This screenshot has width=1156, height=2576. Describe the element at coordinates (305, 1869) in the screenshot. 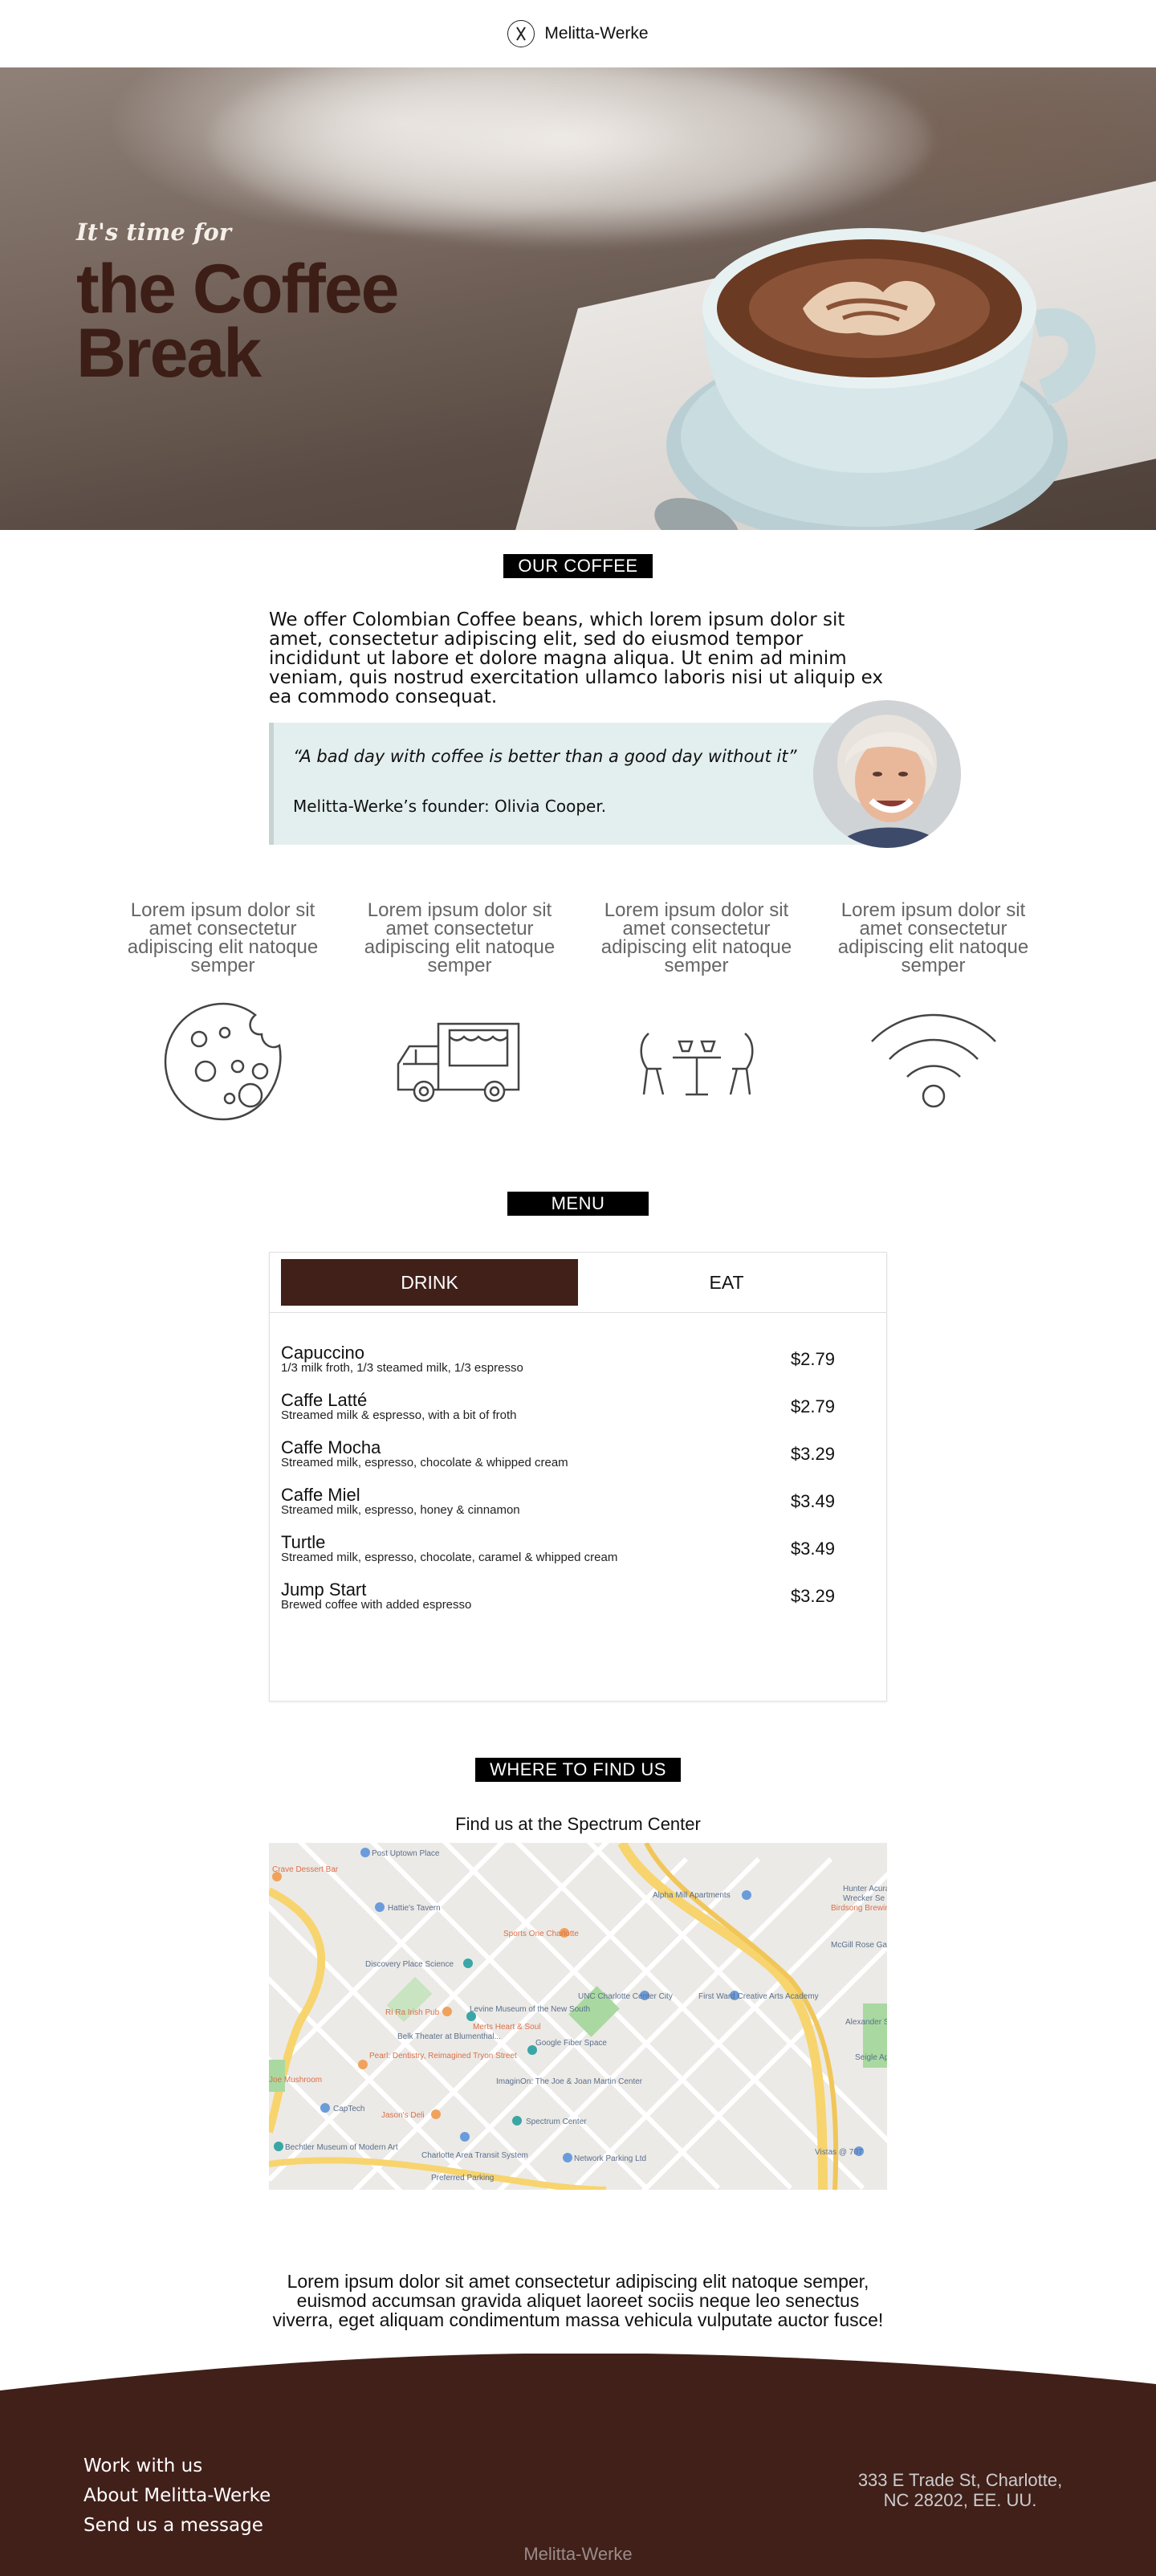

I see `map-label: Crave Dessert Bar` at that location.